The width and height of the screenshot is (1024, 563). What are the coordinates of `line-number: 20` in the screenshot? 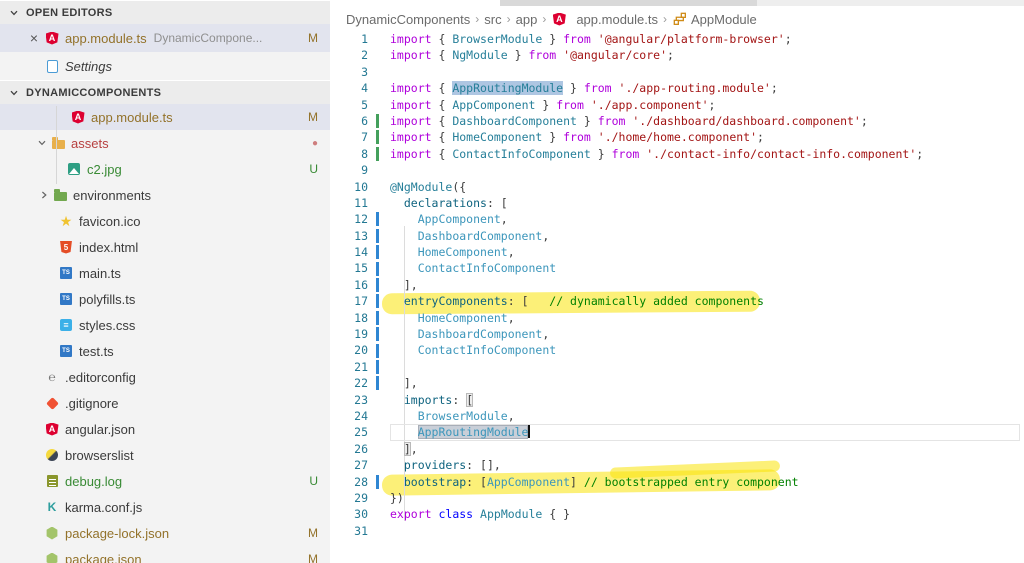 It's located at (361, 350).